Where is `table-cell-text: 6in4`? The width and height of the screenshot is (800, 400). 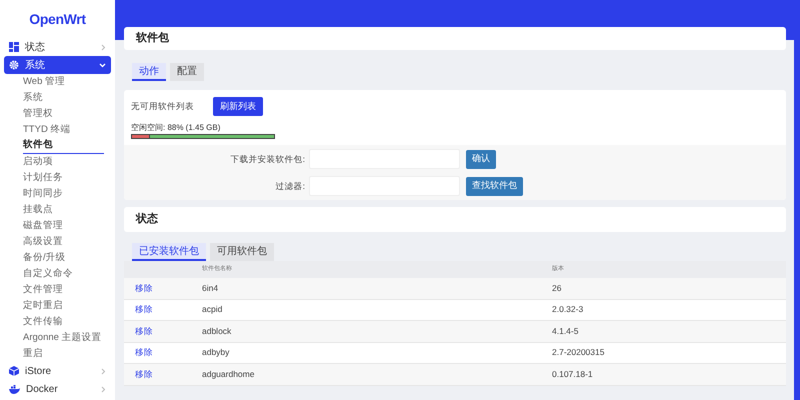
table-cell-text: 6in4 is located at coordinates (211, 288).